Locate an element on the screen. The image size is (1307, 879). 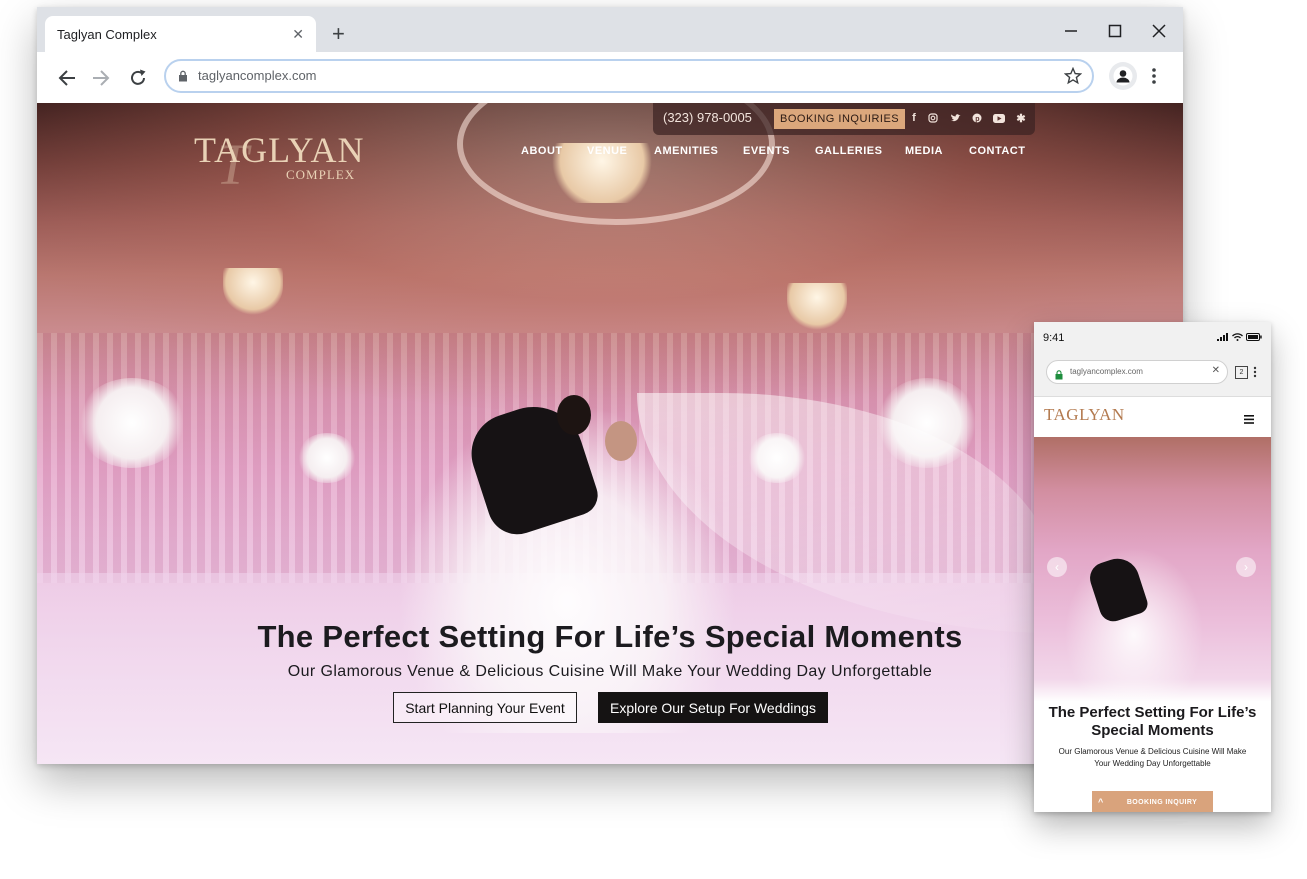
mobile-site-header: TAGLYAN is located at coordinates (1152, 417).